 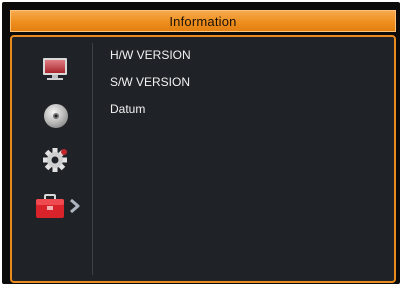 What do you see at coordinates (150, 114) in the screenshot?
I see `menu-item-datum: Datum` at bounding box center [150, 114].